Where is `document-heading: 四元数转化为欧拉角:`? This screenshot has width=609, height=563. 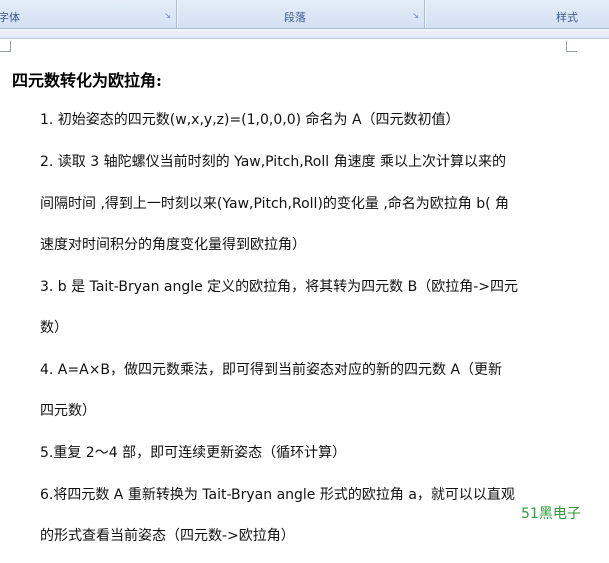
document-heading: 四元数转化为欧拉角: is located at coordinates (87, 80).